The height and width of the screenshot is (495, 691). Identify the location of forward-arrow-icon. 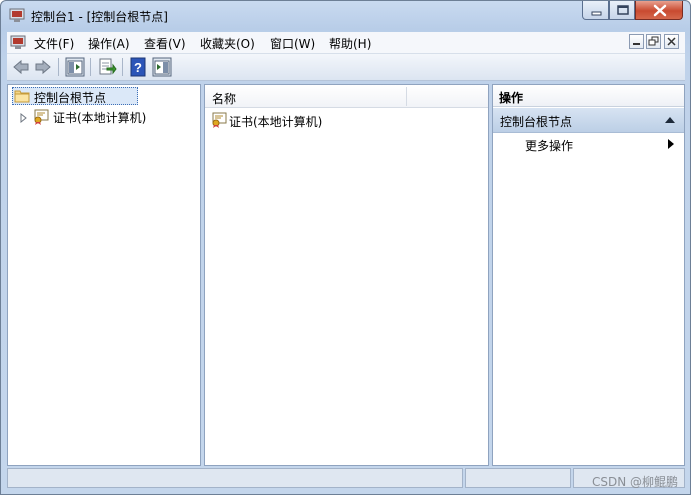
(43, 67).